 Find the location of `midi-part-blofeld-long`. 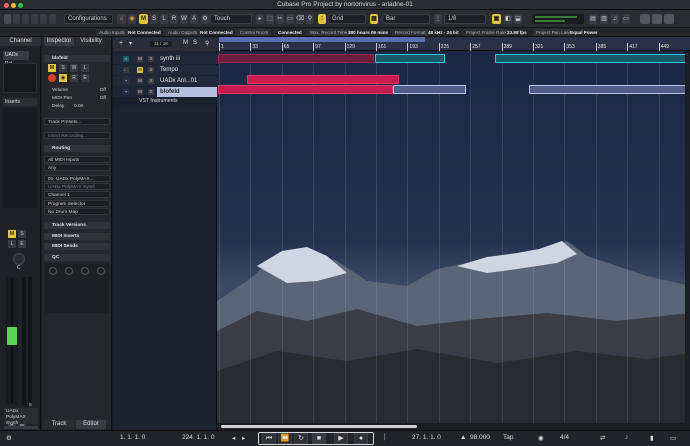

midi-part-blofeld-long is located at coordinates (609, 89).